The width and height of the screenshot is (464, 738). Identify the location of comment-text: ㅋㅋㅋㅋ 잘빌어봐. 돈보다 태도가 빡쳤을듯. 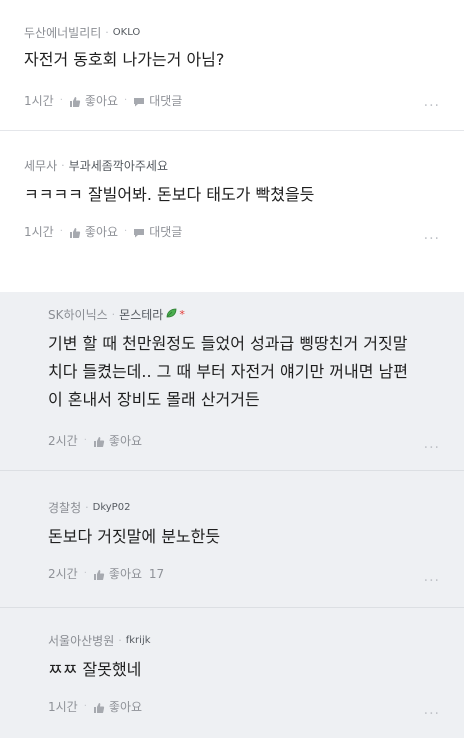
(169, 194).